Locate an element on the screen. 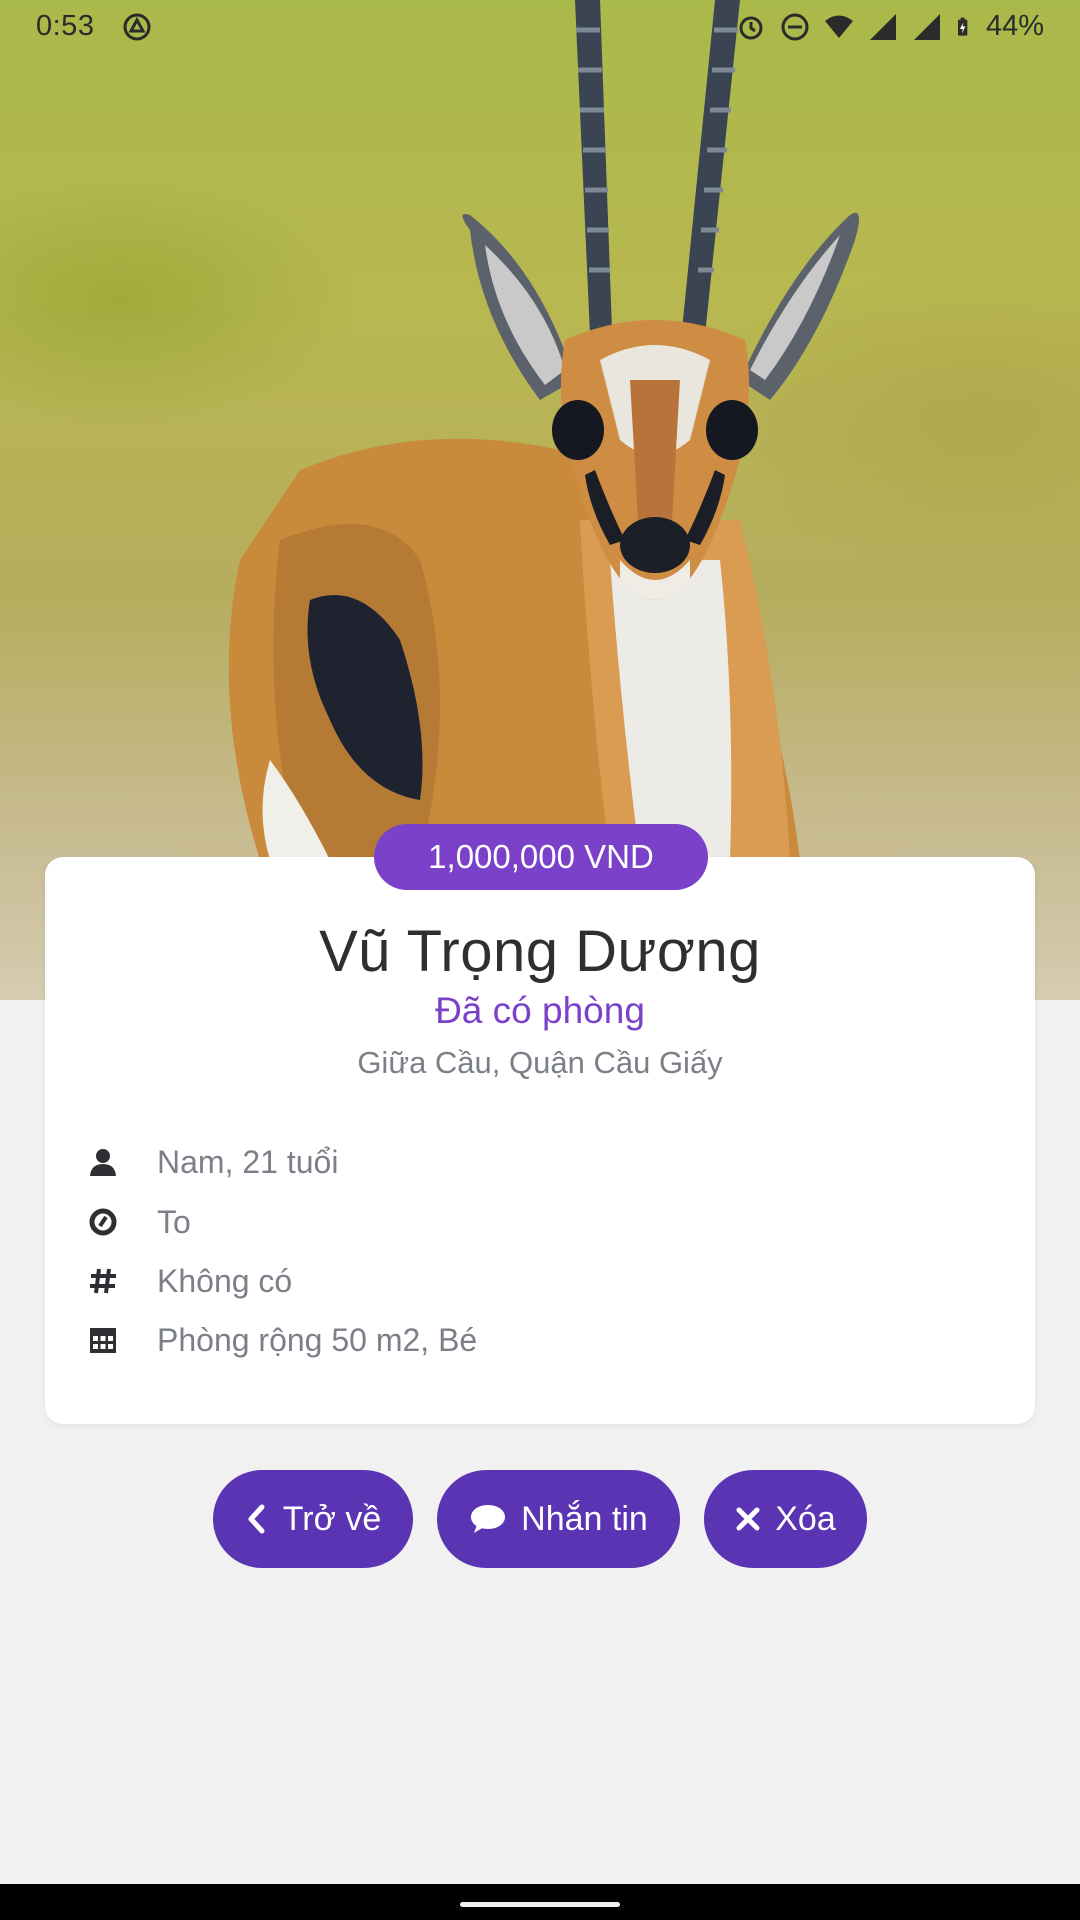  status-time: 0:53 is located at coordinates (65, 26).